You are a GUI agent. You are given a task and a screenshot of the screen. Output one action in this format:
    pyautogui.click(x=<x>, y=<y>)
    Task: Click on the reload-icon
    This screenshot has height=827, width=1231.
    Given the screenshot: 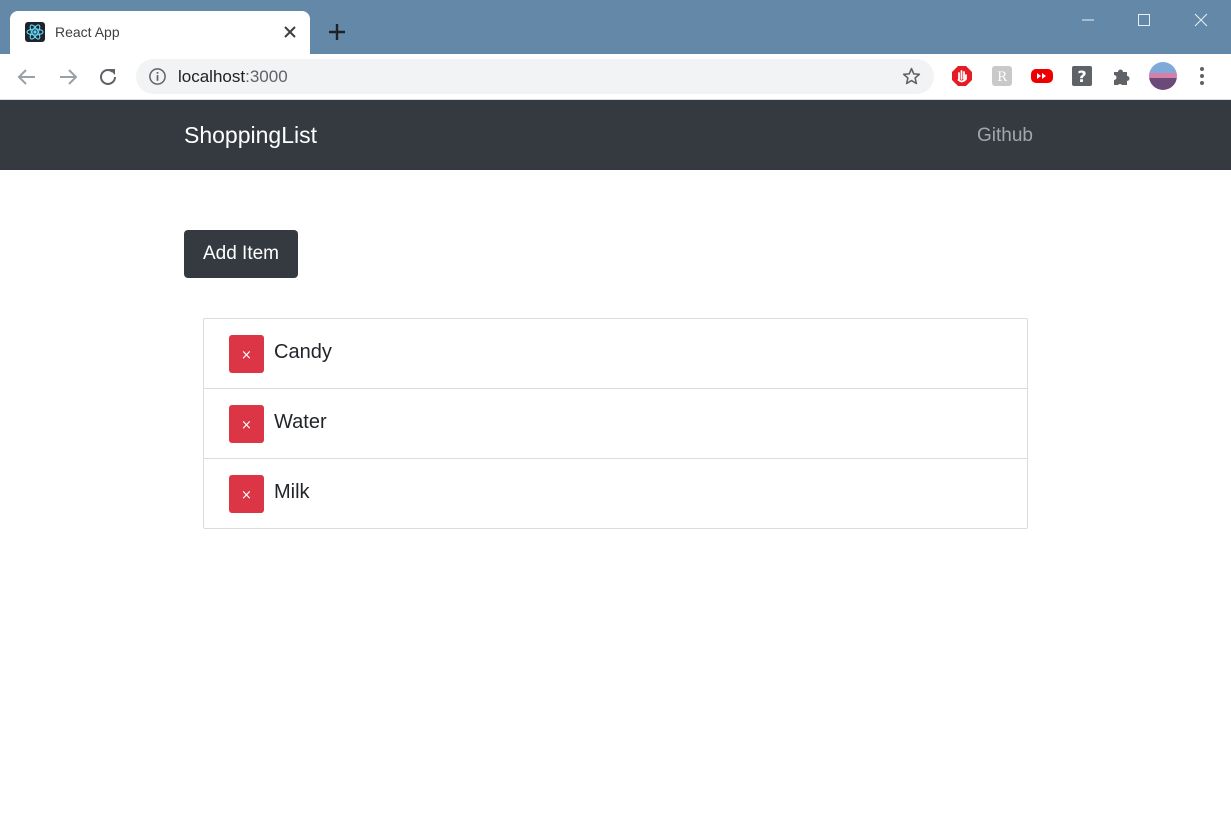 What is the action you would take?
    pyautogui.click(x=108, y=77)
    